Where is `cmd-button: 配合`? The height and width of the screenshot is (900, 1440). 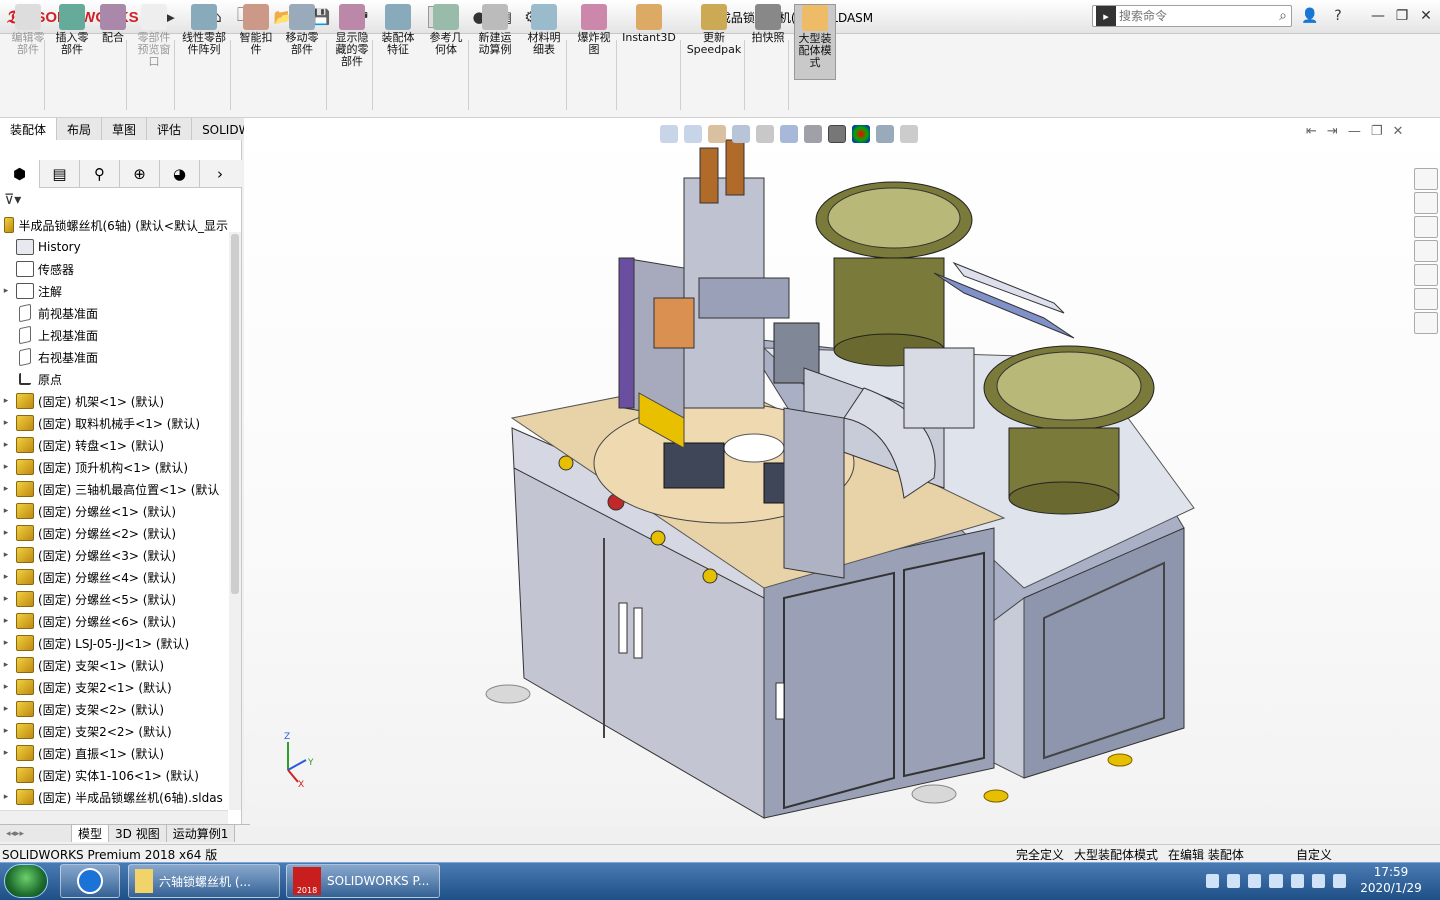 cmd-button: 配合 is located at coordinates (113, 42).